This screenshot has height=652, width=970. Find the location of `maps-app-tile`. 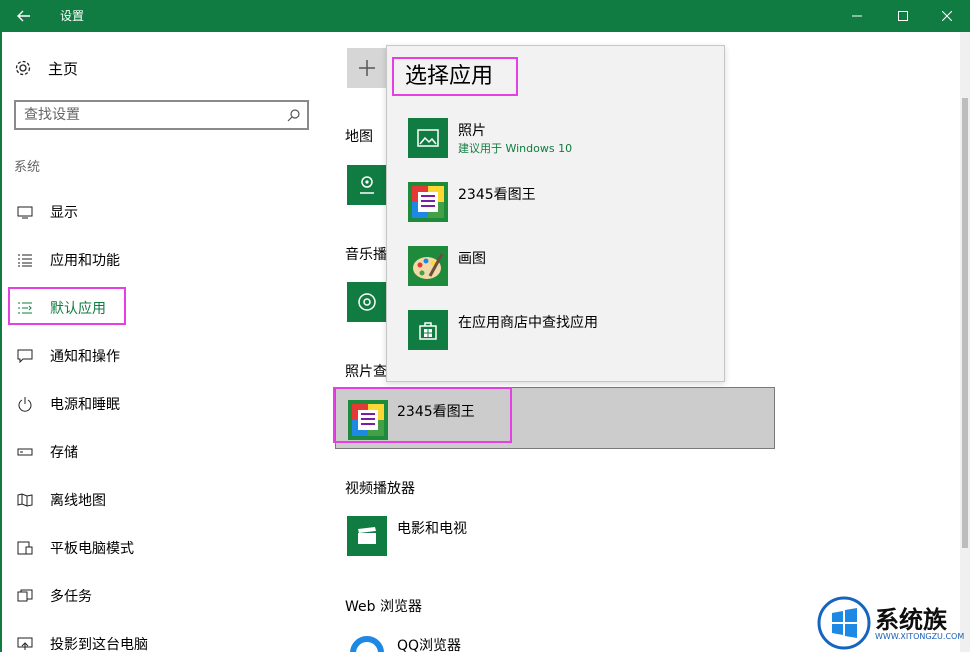

maps-app-tile is located at coordinates (367, 185).